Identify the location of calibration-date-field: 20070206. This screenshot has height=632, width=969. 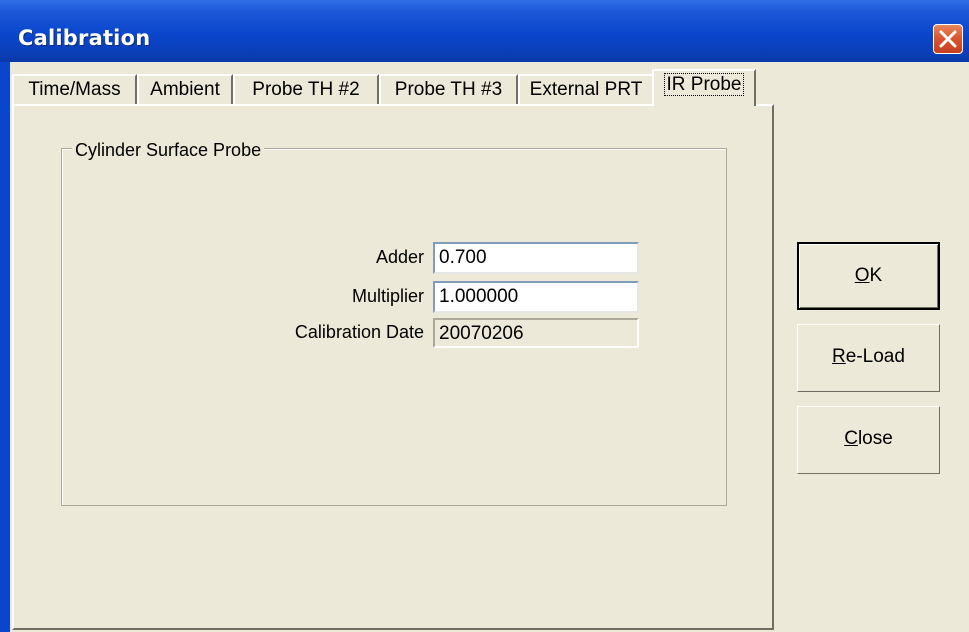
(536, 333).